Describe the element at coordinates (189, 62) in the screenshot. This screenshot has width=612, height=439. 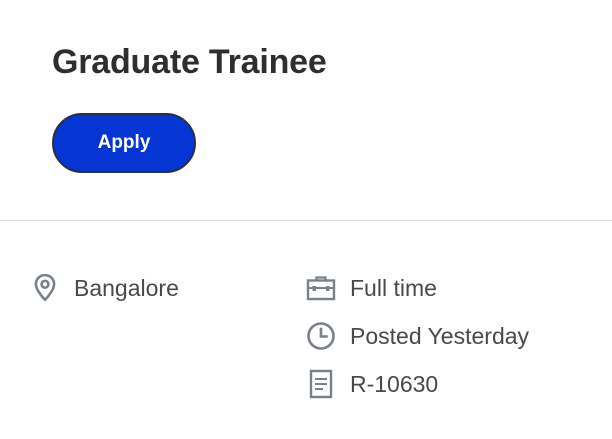
I see `job-title: Graduate Trainee` at that location.